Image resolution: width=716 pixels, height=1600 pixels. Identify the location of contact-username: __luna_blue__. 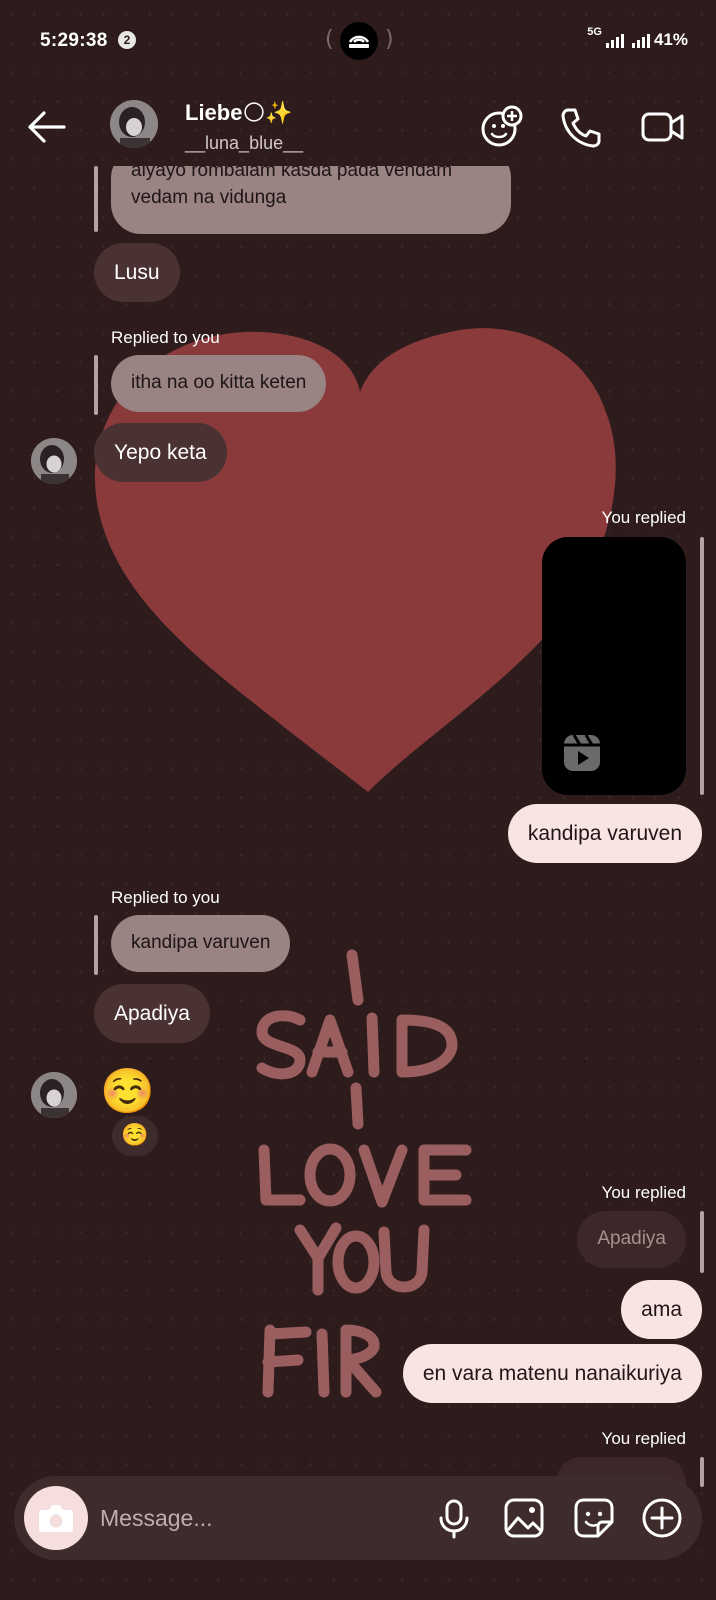
(244, 143).